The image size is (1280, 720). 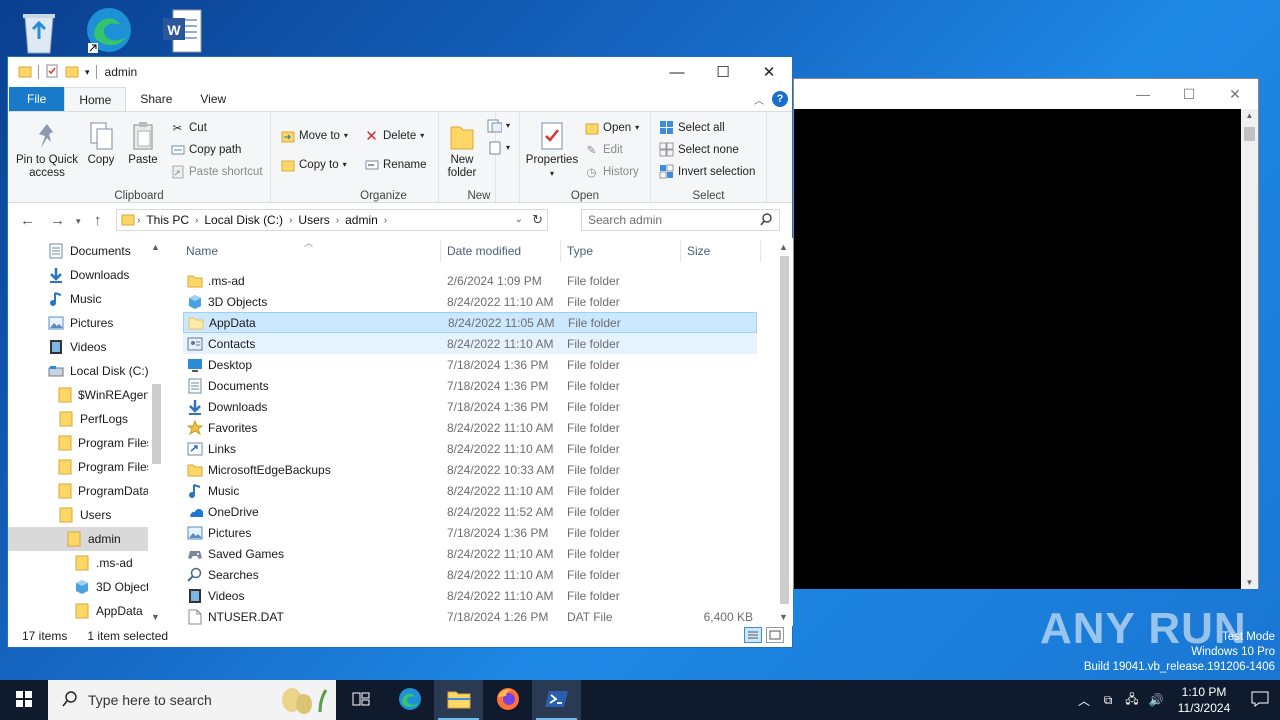 I want to click on address-dropdown-icon: ⌄, so click(x=519, y=219).